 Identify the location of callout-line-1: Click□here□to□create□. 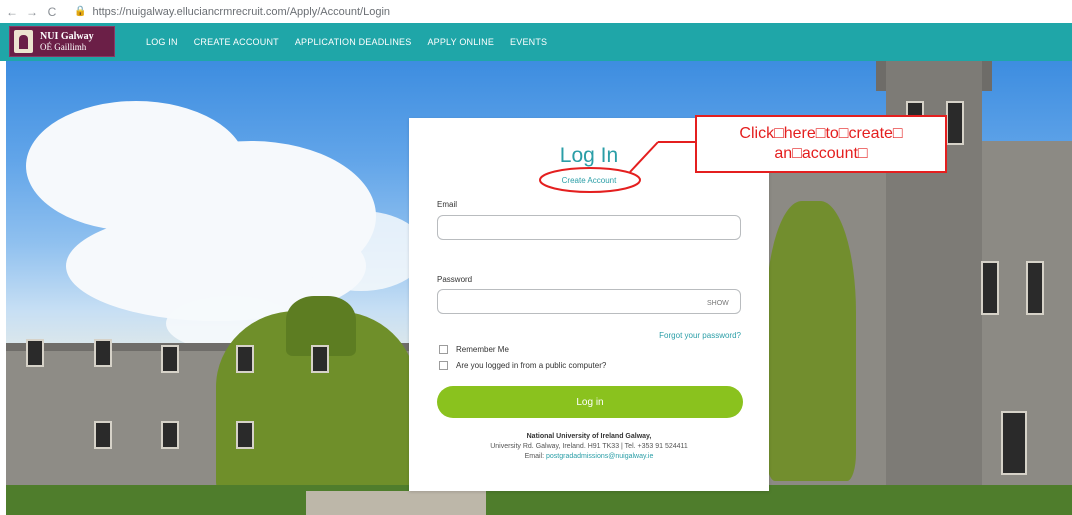
(821, 133).